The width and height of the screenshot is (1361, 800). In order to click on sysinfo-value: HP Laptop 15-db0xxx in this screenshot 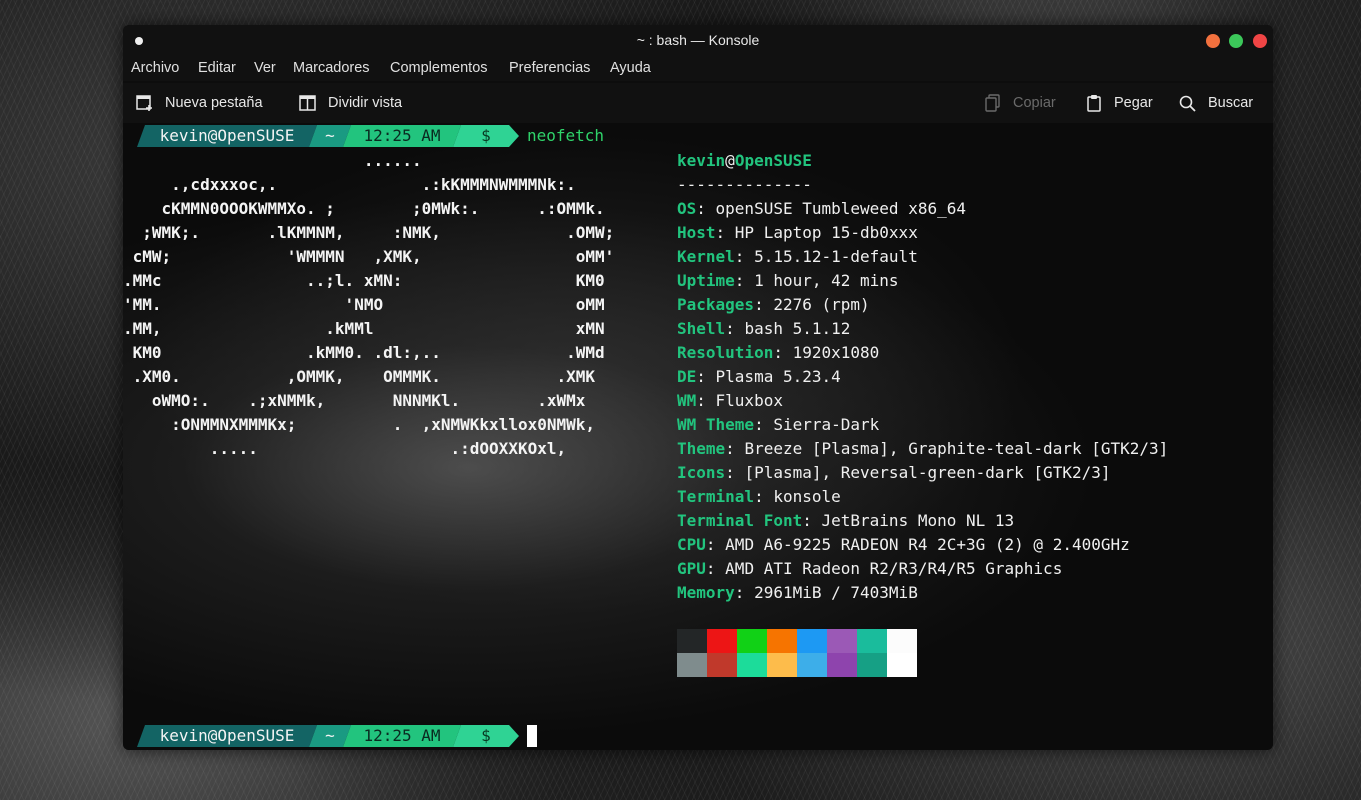, I will do `click(826, 232)`.